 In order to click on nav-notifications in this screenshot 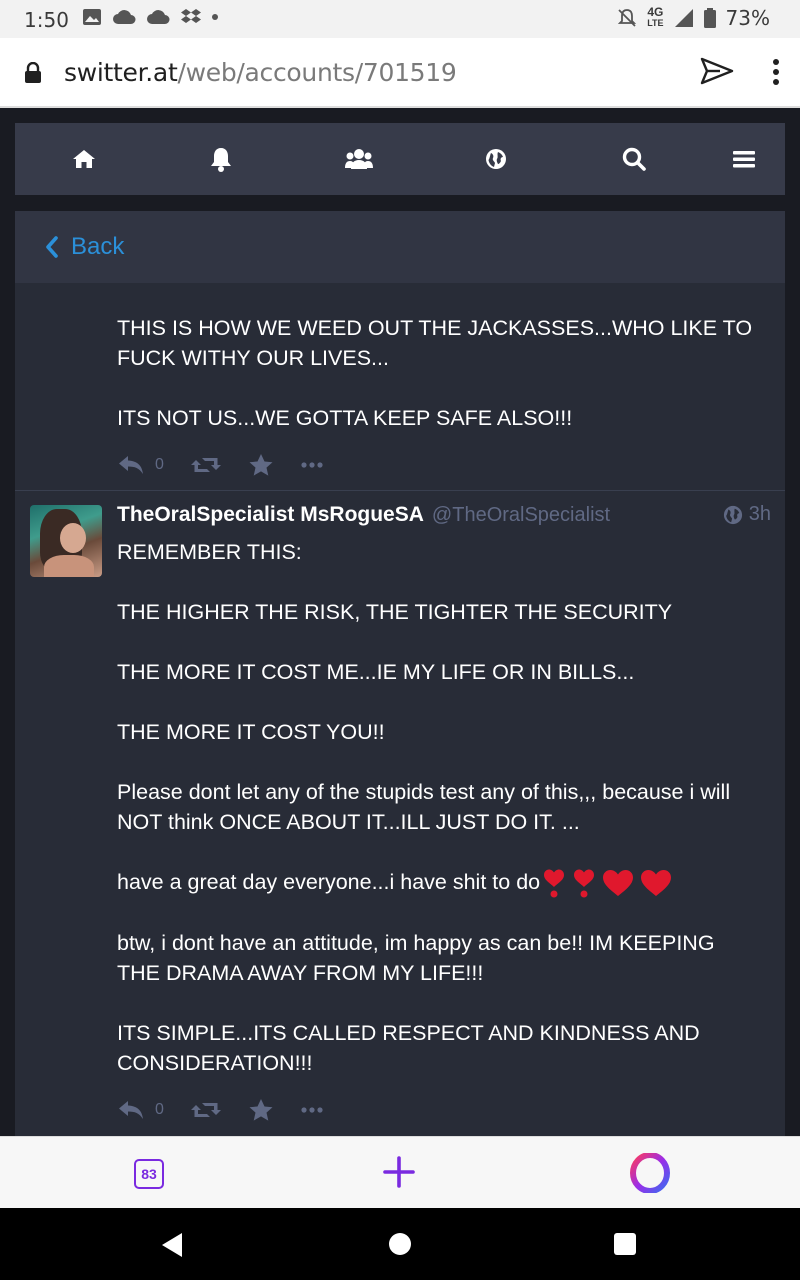, I will do `click(222, 159)`.